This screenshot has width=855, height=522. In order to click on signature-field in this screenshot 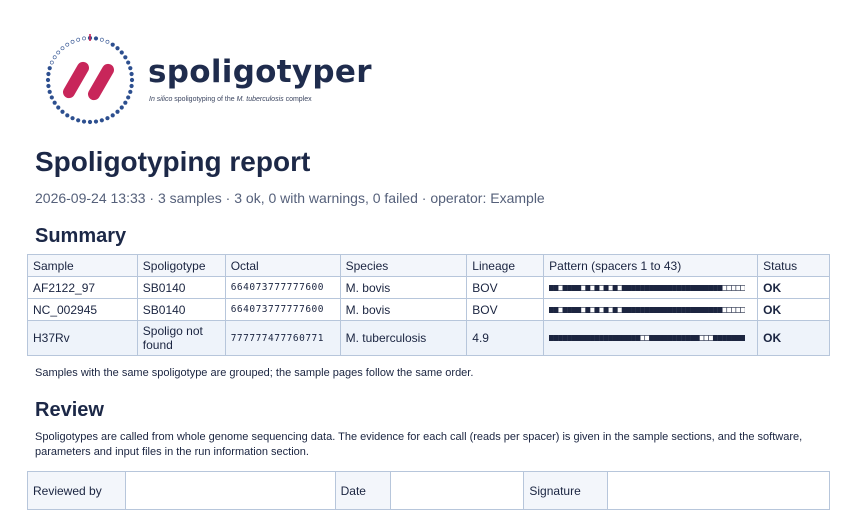, I will do `click(718, 490)`.